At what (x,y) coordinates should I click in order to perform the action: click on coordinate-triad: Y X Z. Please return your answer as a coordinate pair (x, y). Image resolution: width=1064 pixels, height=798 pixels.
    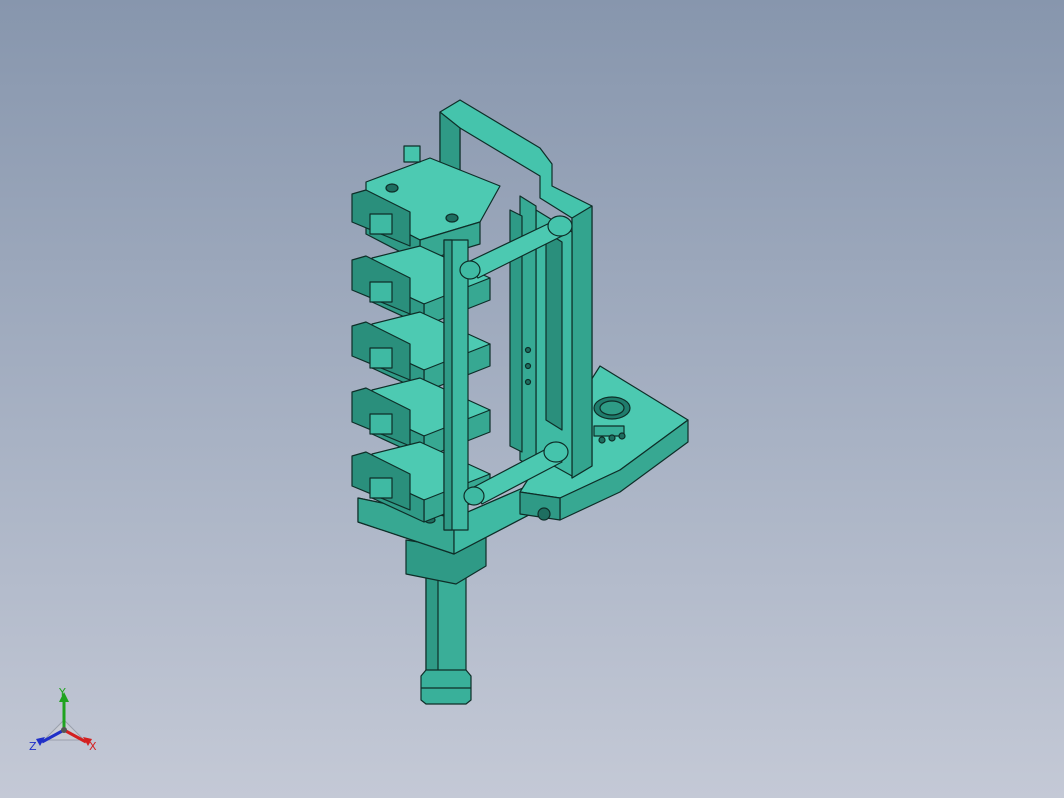
    Looking at the image, I should click on (66, 720).